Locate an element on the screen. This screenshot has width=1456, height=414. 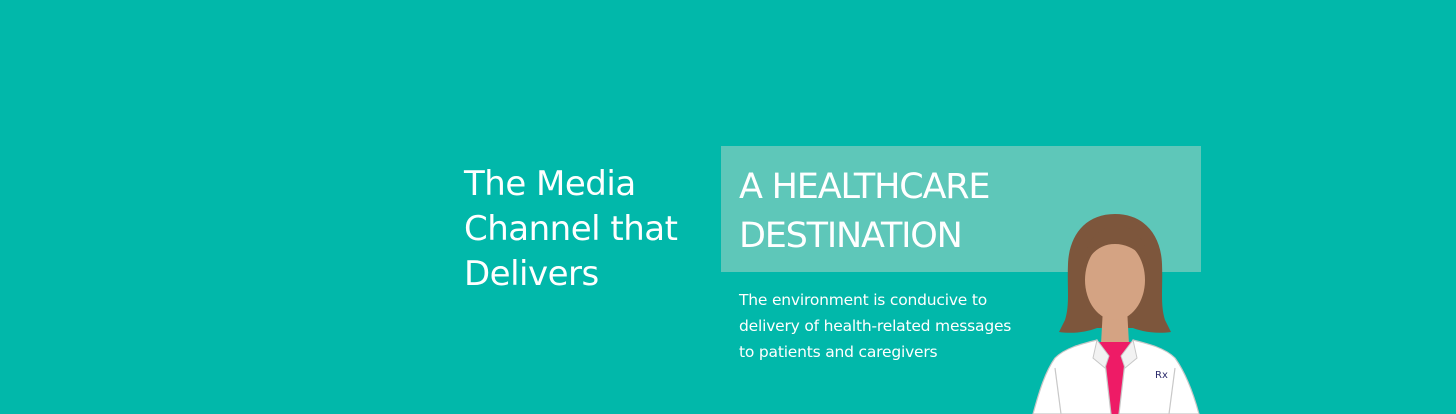
heading-line: Channel that is located at coordinates (571, 229).